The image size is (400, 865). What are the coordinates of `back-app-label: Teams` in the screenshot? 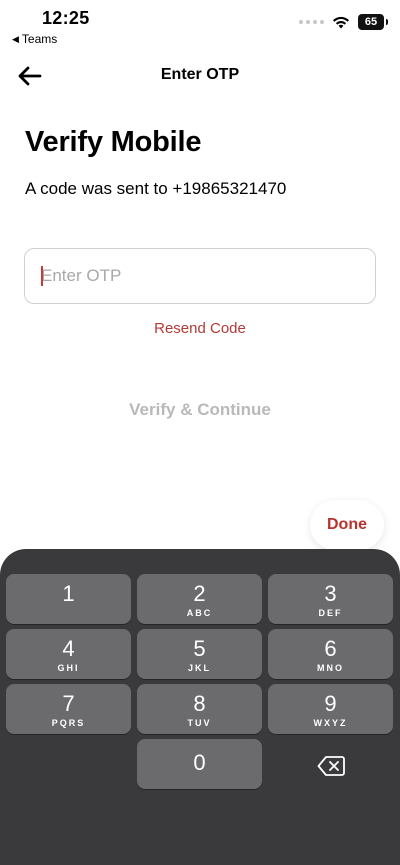 It's located at (39, 39).